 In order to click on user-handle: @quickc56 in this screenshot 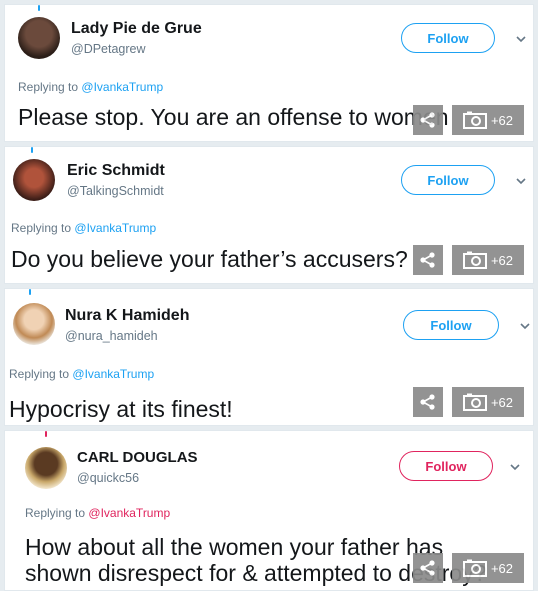, I will do `click(108, 478)`.